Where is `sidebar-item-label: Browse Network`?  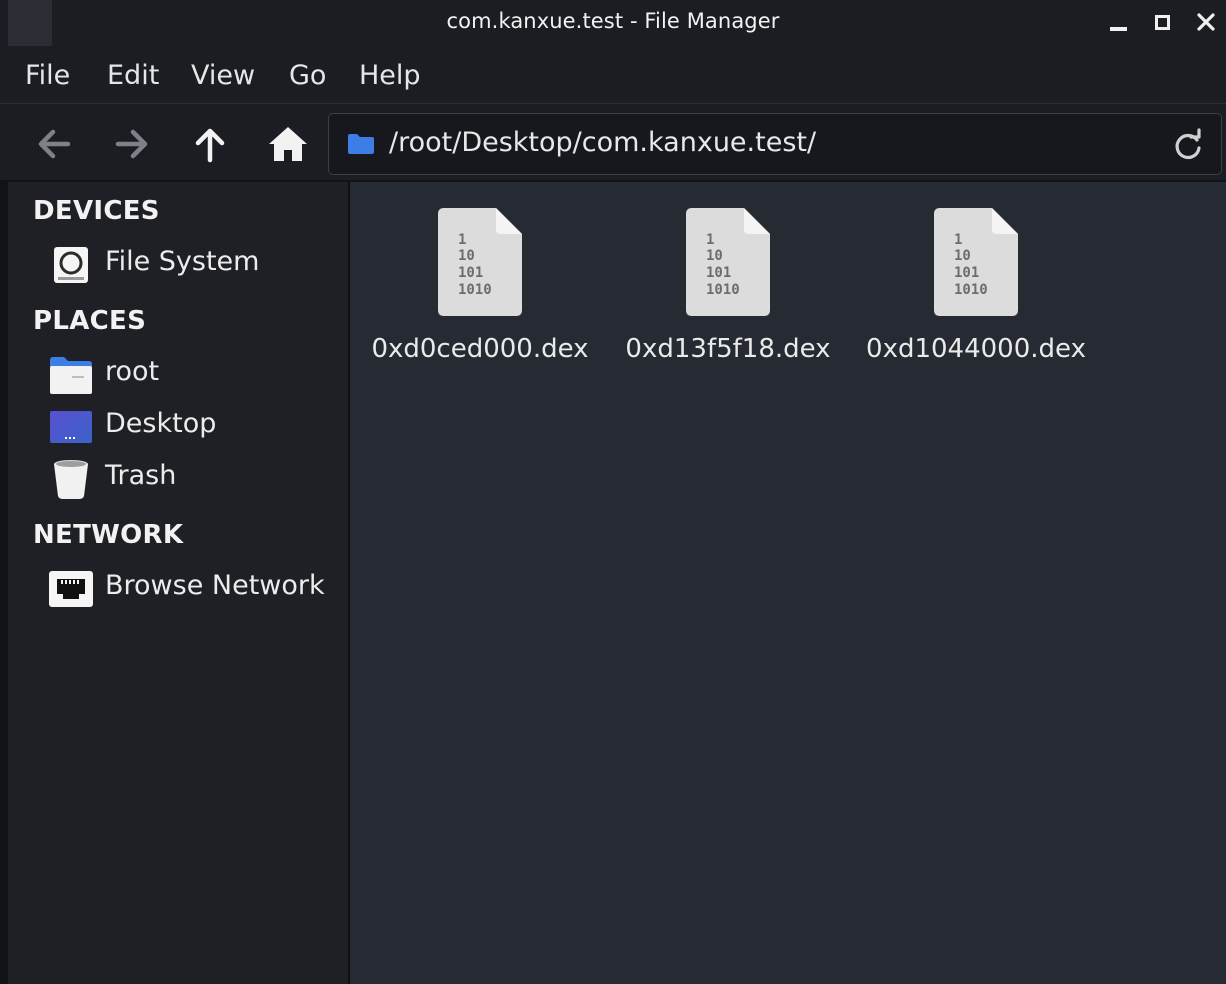 sidebar-item-label: Browse Network is located at coordinates (215, 585).